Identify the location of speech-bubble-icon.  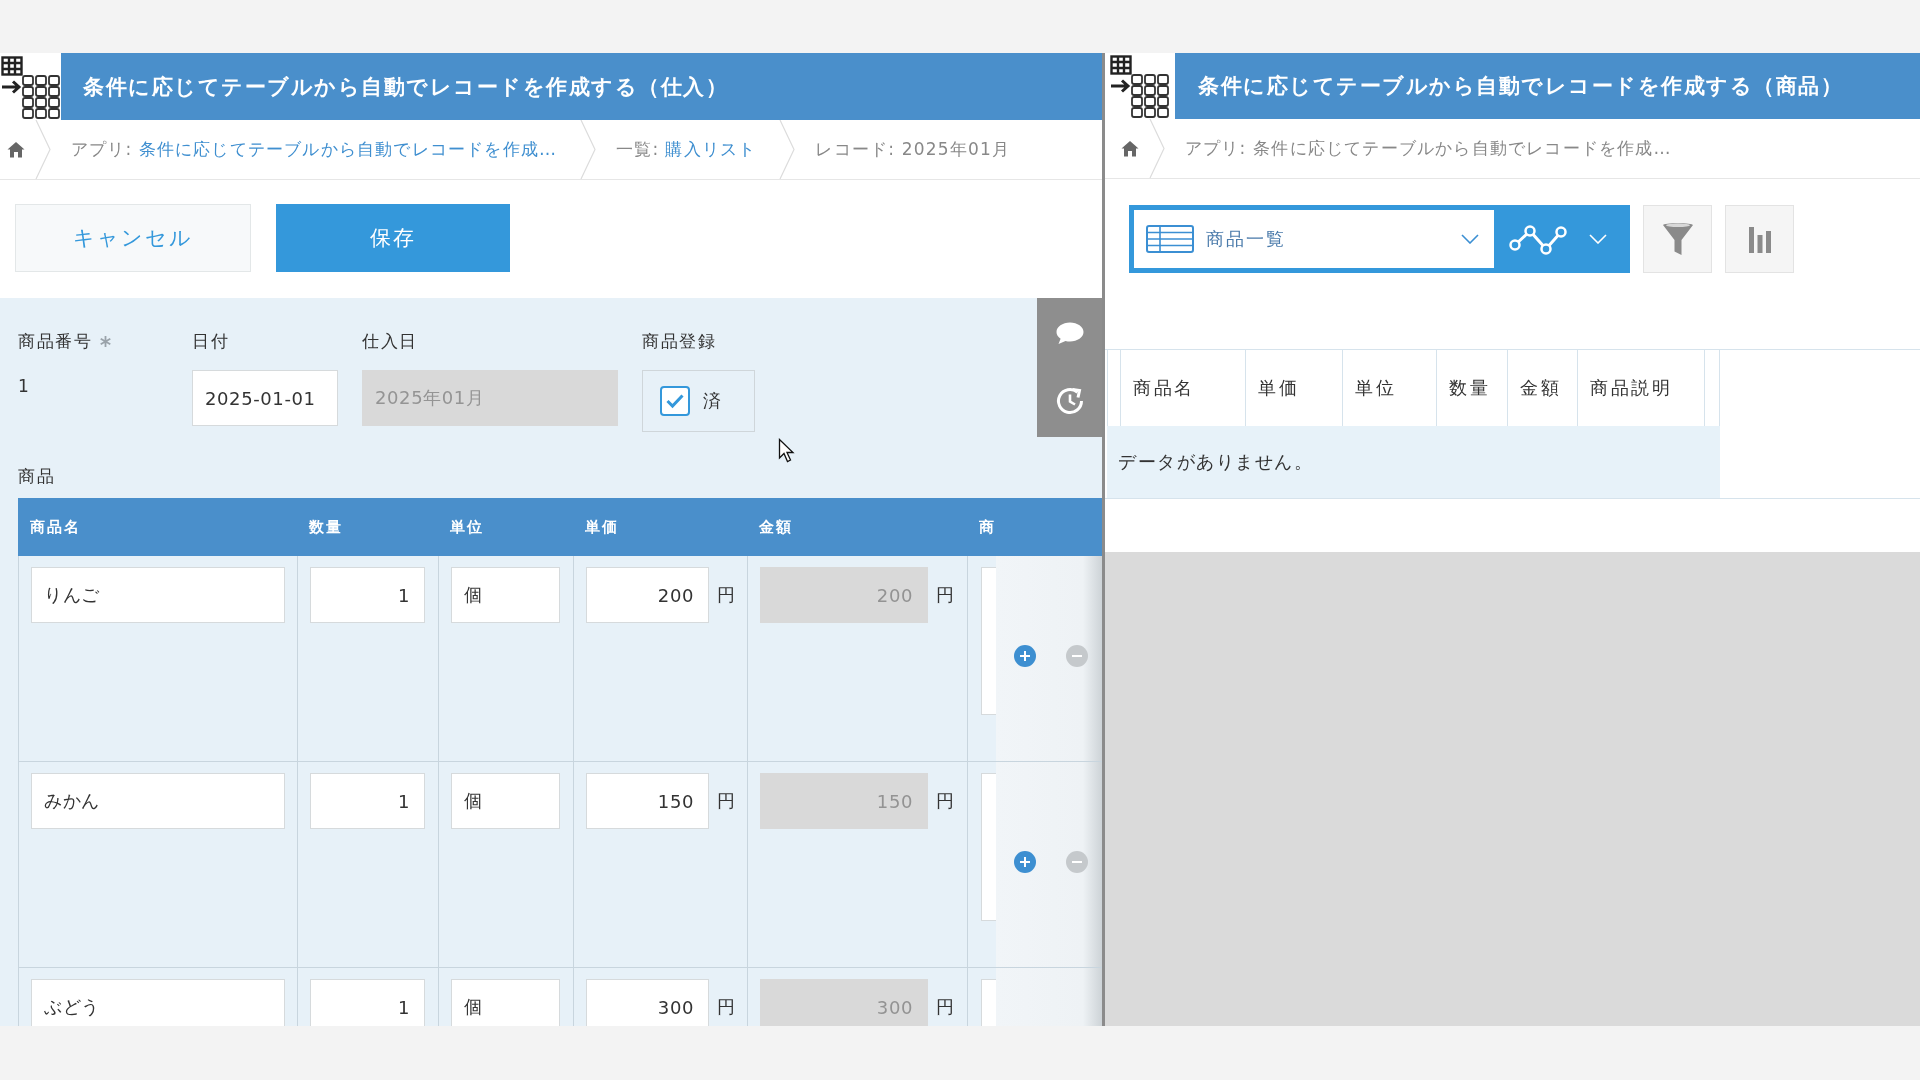
(1069, 333).